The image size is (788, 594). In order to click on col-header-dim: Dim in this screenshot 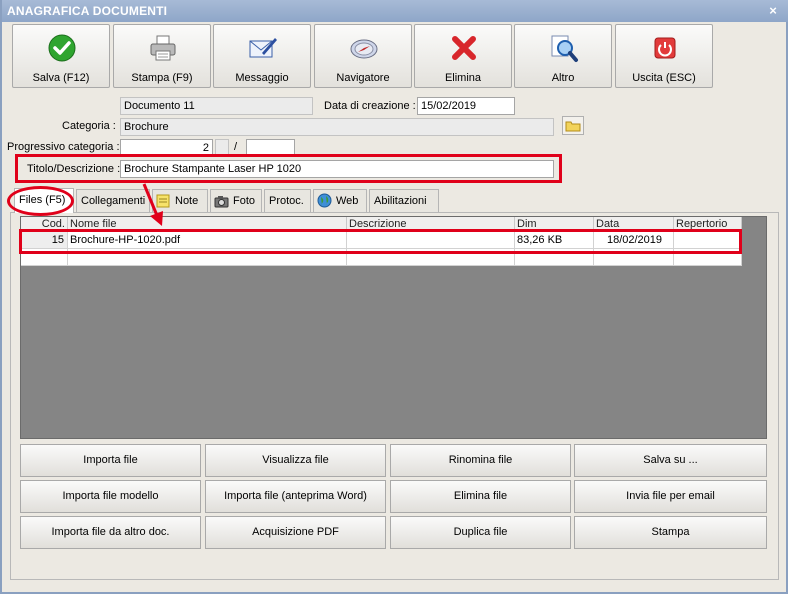, I will do `click(554, 224)`.